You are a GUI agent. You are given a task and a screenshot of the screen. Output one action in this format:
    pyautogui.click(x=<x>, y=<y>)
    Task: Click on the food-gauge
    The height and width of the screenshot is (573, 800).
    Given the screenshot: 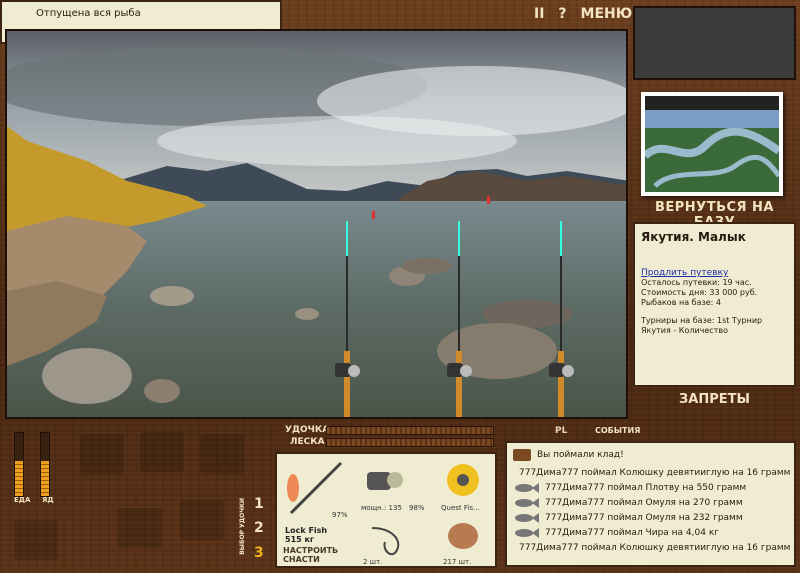 What is the action you would take?
    pyautogui.click(x=19, y=464)
    